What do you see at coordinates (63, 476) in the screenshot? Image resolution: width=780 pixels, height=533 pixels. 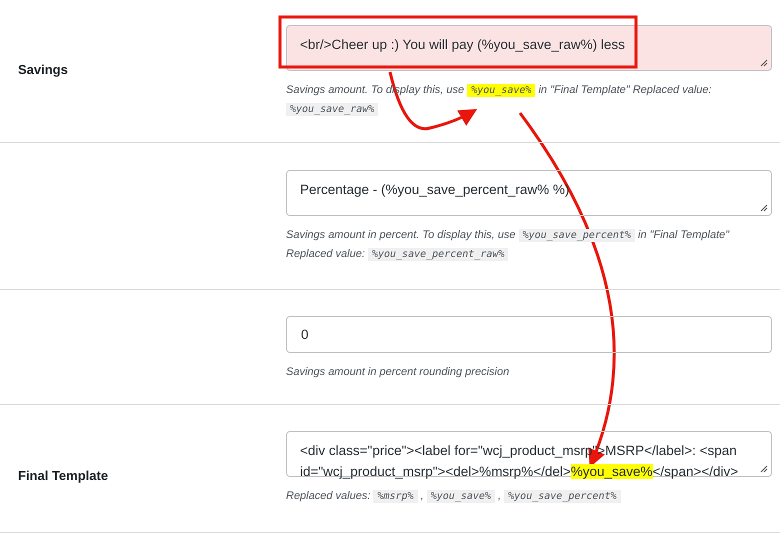 I see `field-label: Final Template` at bounding box center [63, 476].